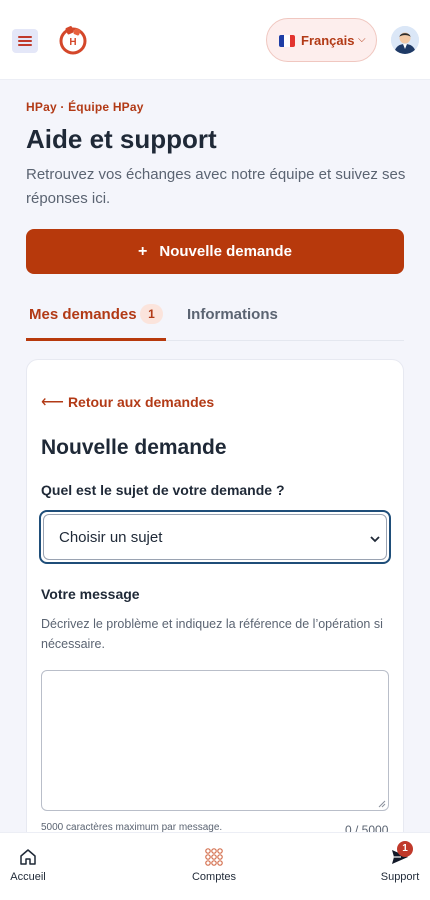 This screenshot has height=900, width=430. I want to click on svg-text: H, so click(72, 42).